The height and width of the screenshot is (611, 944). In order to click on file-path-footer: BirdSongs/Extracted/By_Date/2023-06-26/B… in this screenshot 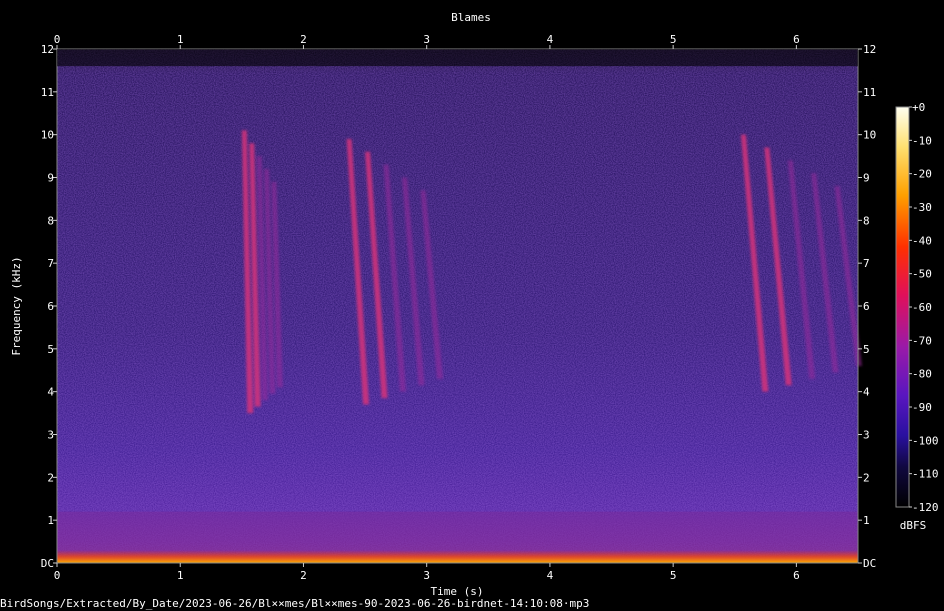, I will do `click(295, 603)`.